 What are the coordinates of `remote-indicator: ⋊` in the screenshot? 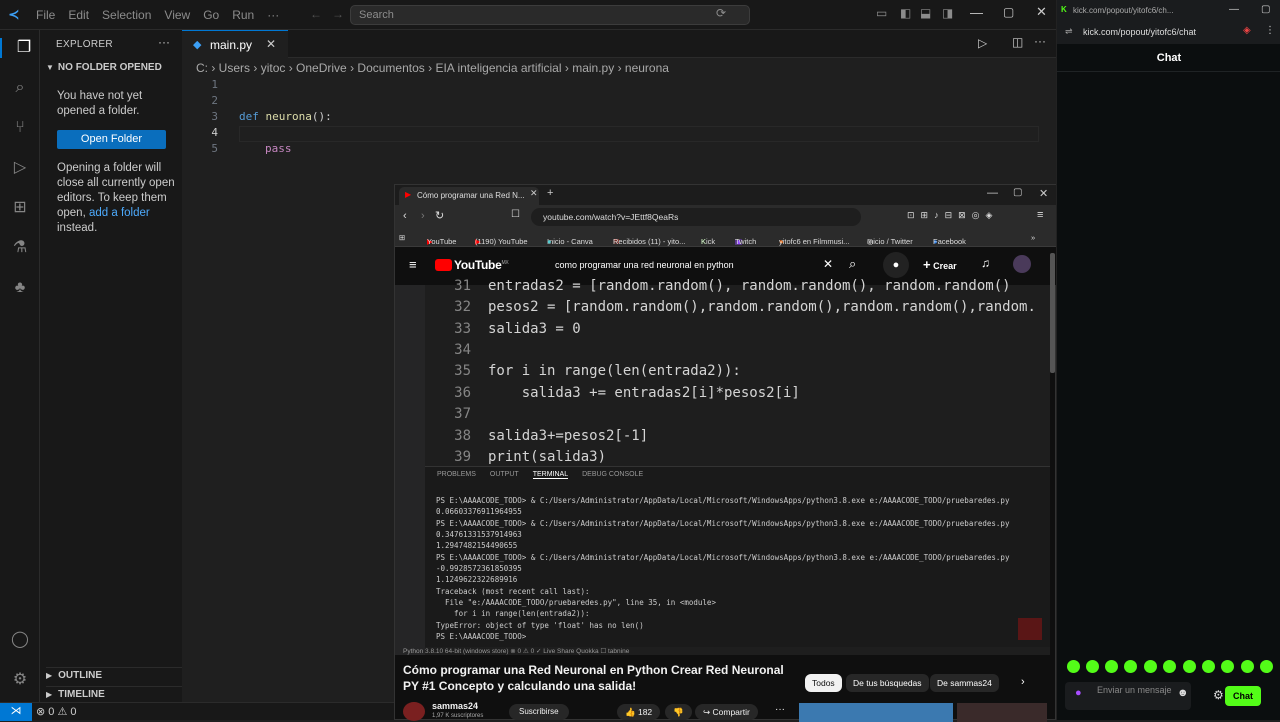 It's located at (16, 712).